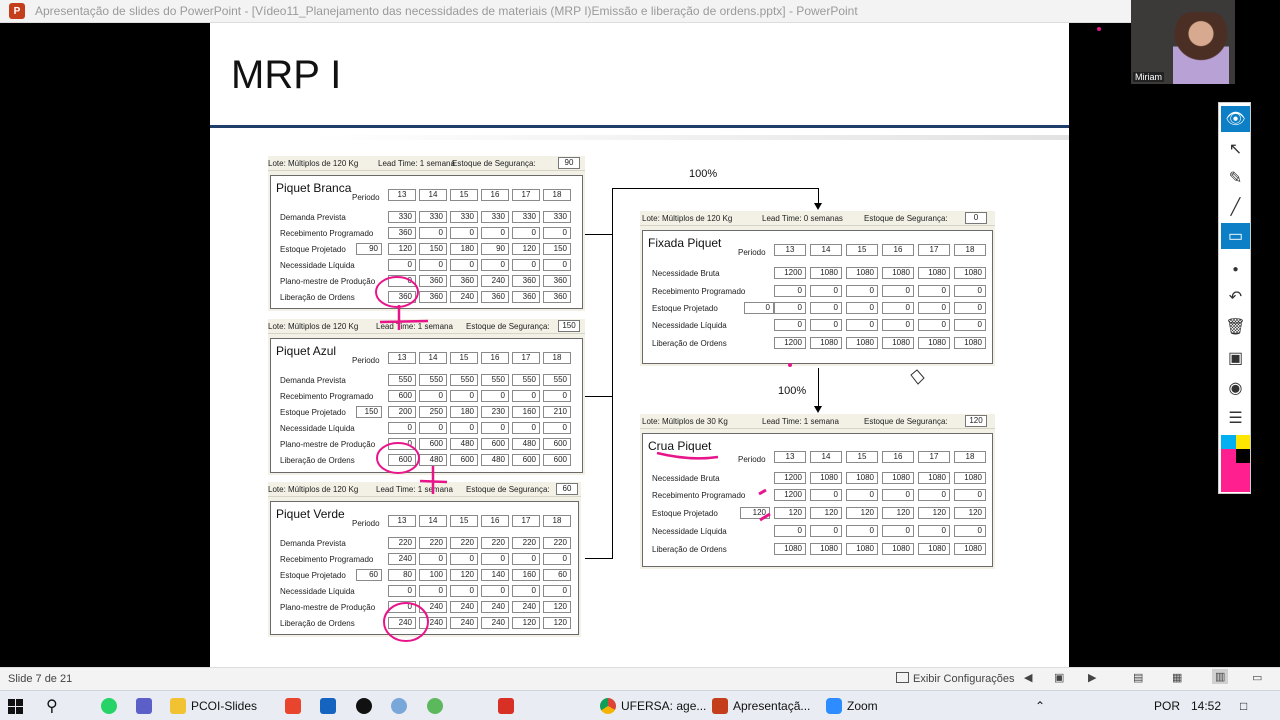 The height and width of the screenshot is (720, 1280). What do you see at coordinates (1235, 358) in the screenshot?
I see `screen-icon: ▣` at bounding box center [1235, 358].